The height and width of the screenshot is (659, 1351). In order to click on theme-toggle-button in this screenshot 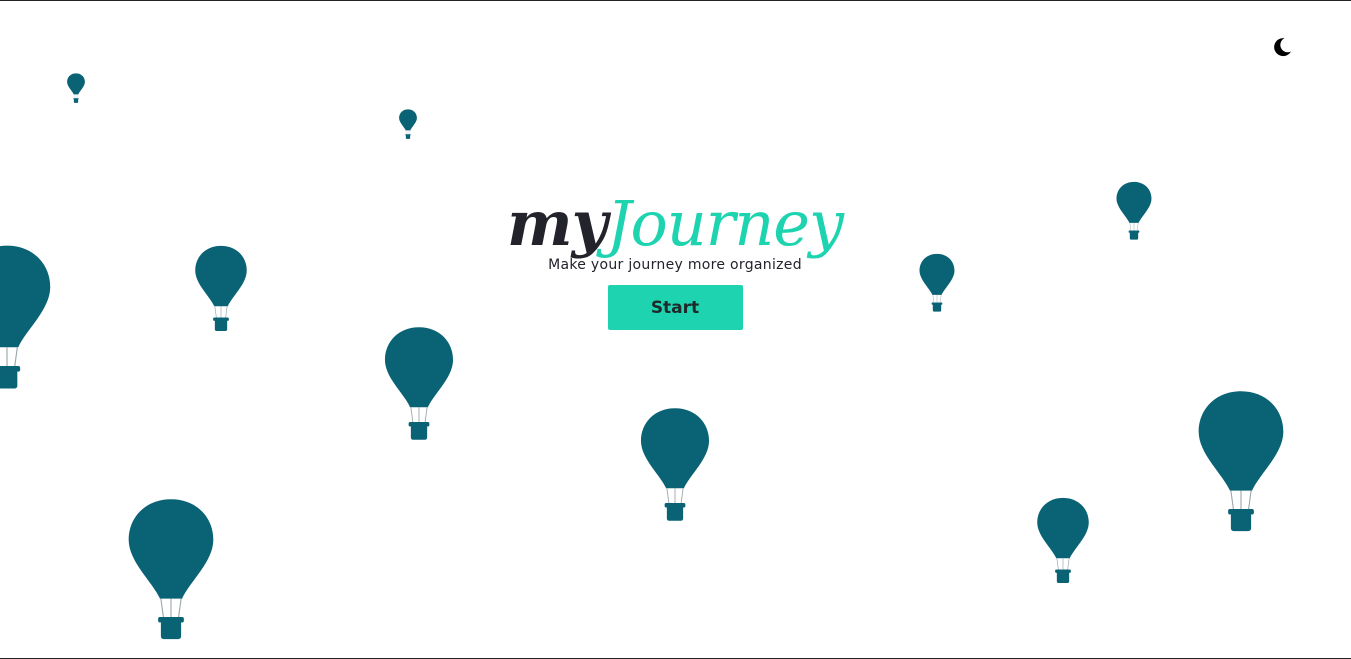, I will do `click(1282, 47)`.